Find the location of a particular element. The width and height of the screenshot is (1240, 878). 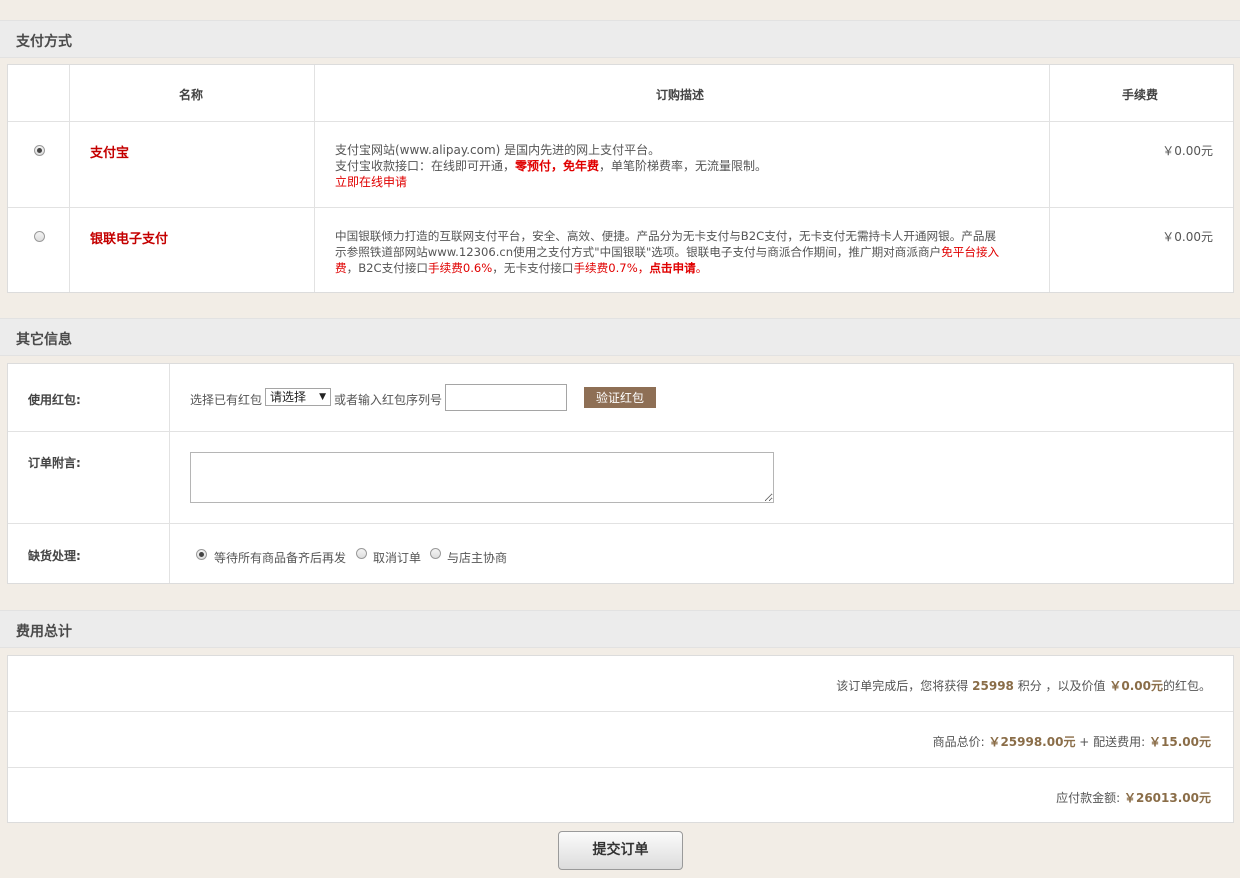

shortage-option-wait-label: 等待所有商品备齐后再发 is located at coordinates (280, 558).